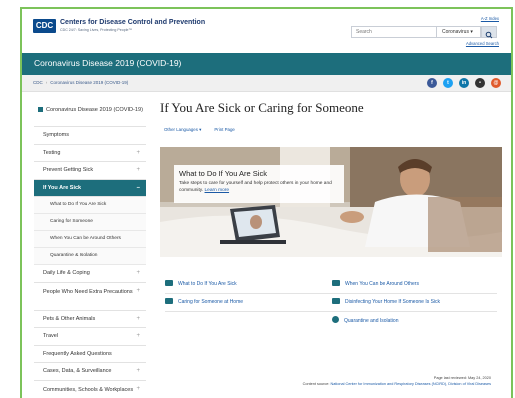 The image size is (515, 398). Describe the element at coordinates (38, 82) in the screenshot. I see `breadcrumb-cdc: CDC` at that location.